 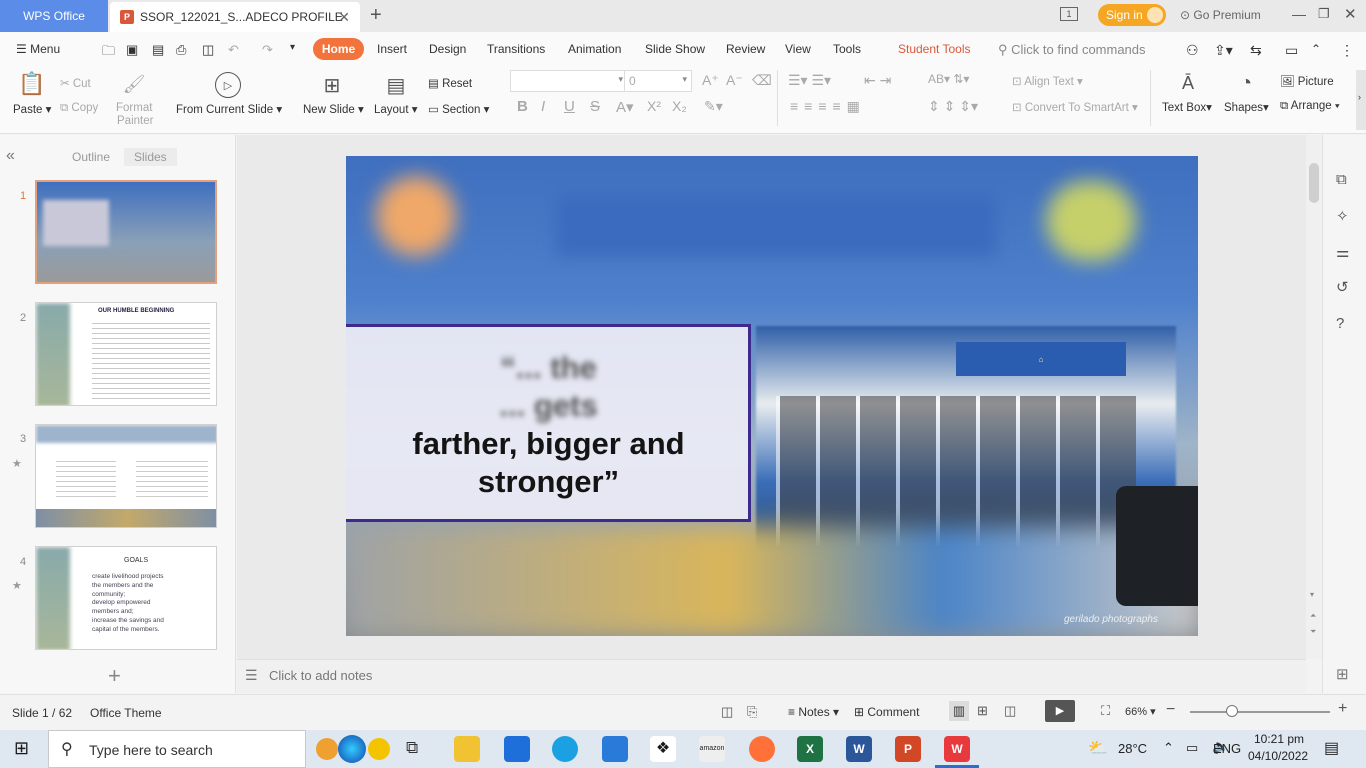 I want to click on next-slide-icon: ⏷, so click(x=1313, y=632).